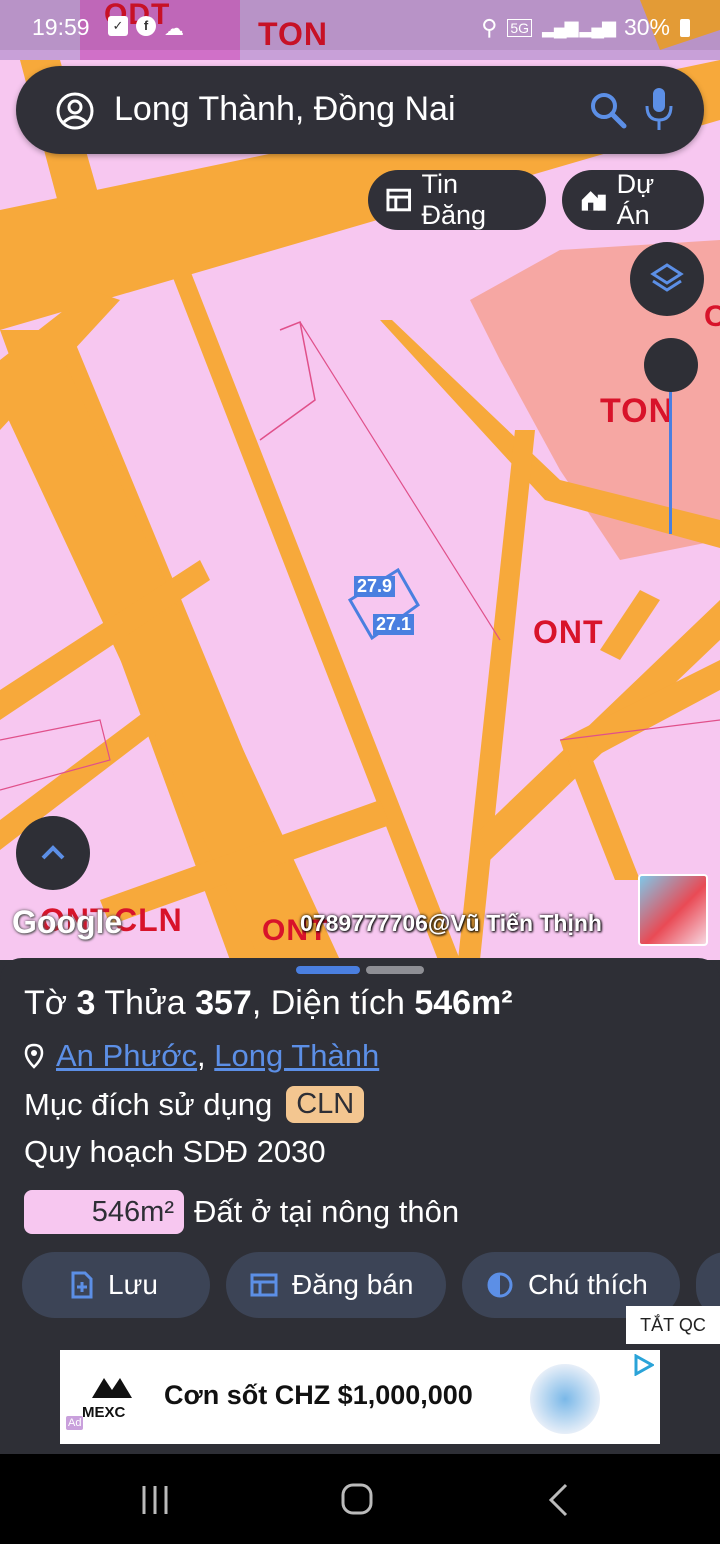 This screenshot has height=1544, width=720. I want to click on parcel-location: An Phước, Long Thành, so click(201, 1056).